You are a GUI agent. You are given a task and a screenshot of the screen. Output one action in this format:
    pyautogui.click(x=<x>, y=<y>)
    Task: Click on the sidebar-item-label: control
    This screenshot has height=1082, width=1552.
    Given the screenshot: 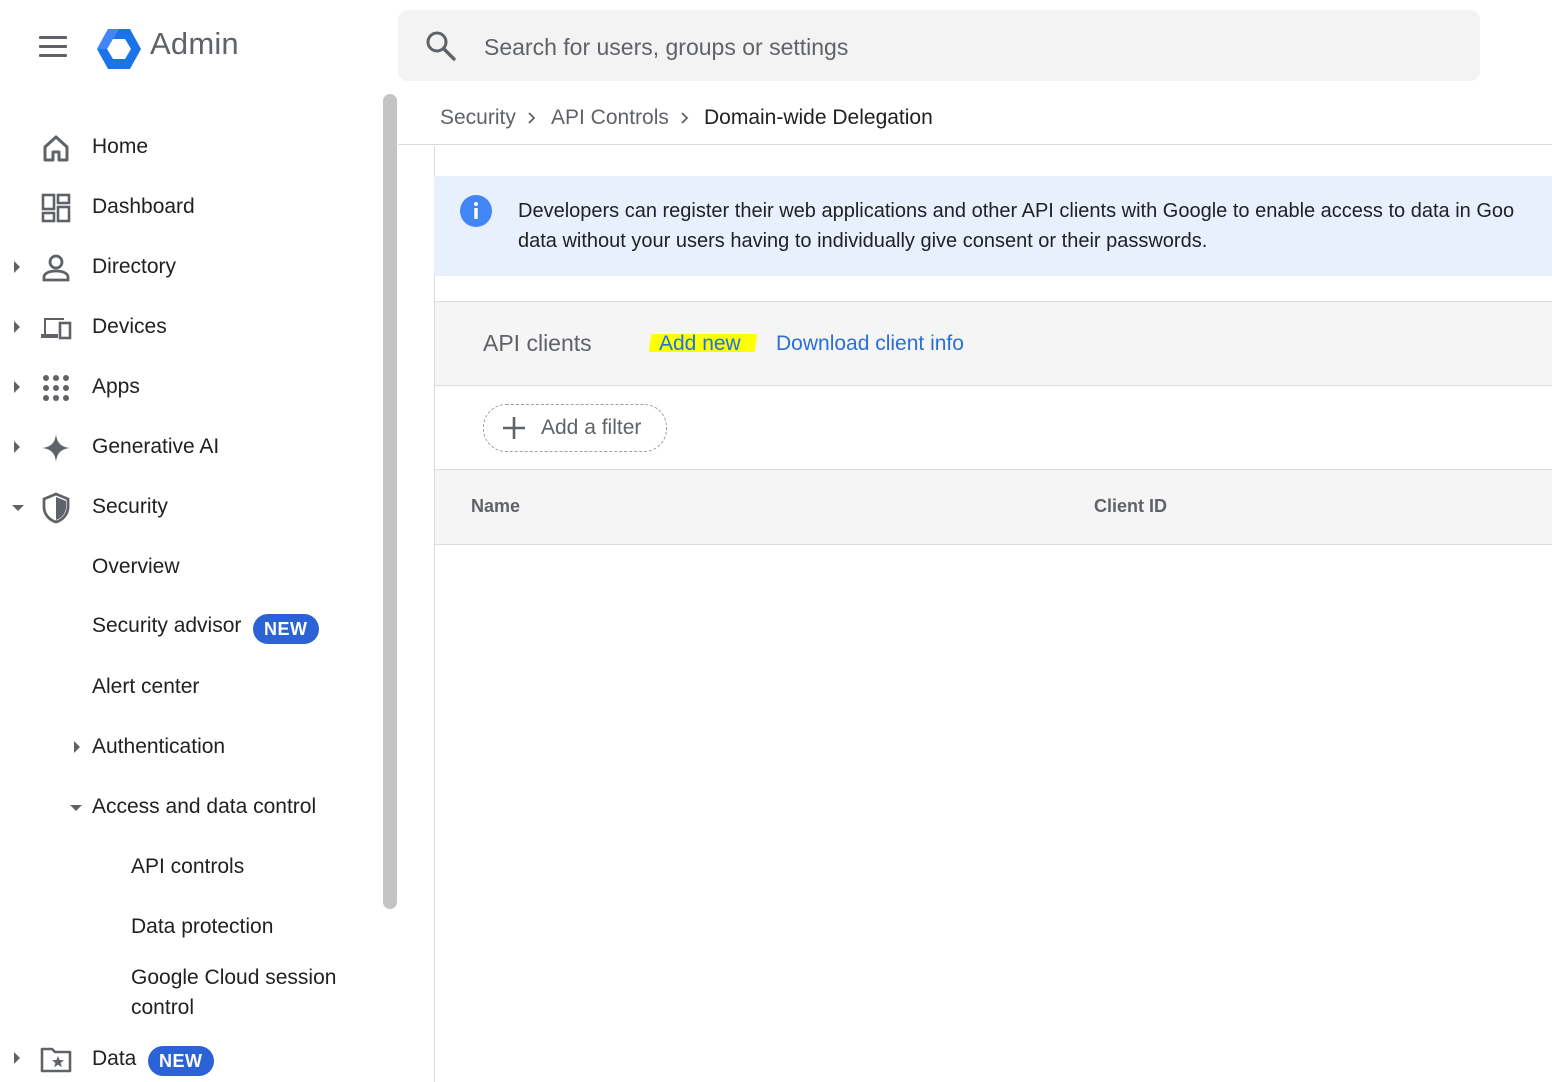 What is the action you would take?
    pyautogui.click(x=163, y=1007)
    